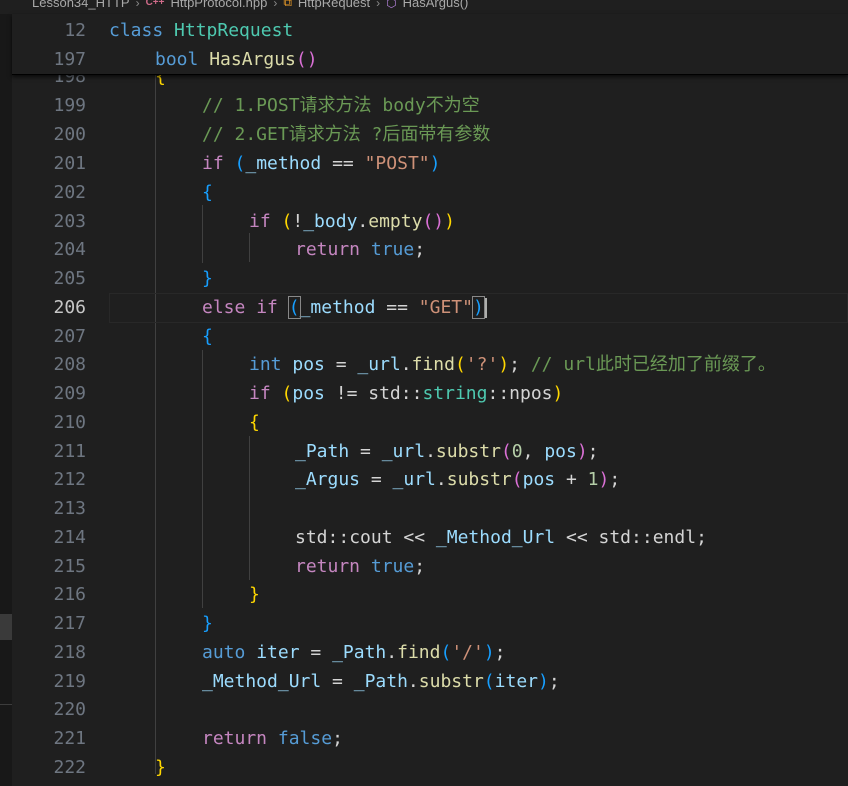 The height and width of the screenshot is (786, 848). Describe the element at coordinates (430, 30) in the screenshot. I see `sticky-line: 12 class HttpRequest` at that location.